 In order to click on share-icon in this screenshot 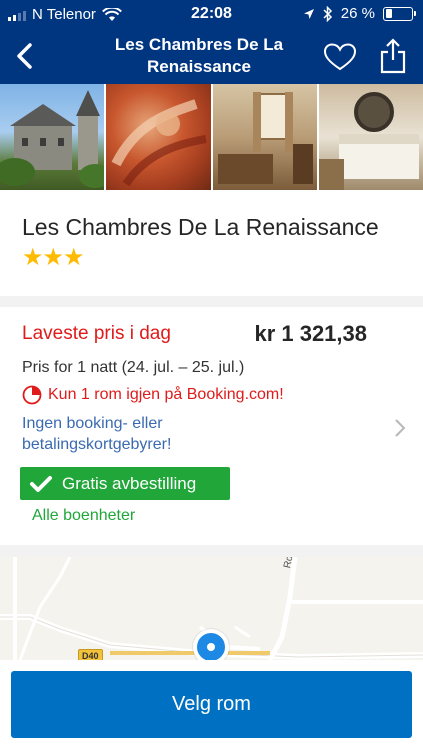, I will do `click(393, 56)`.